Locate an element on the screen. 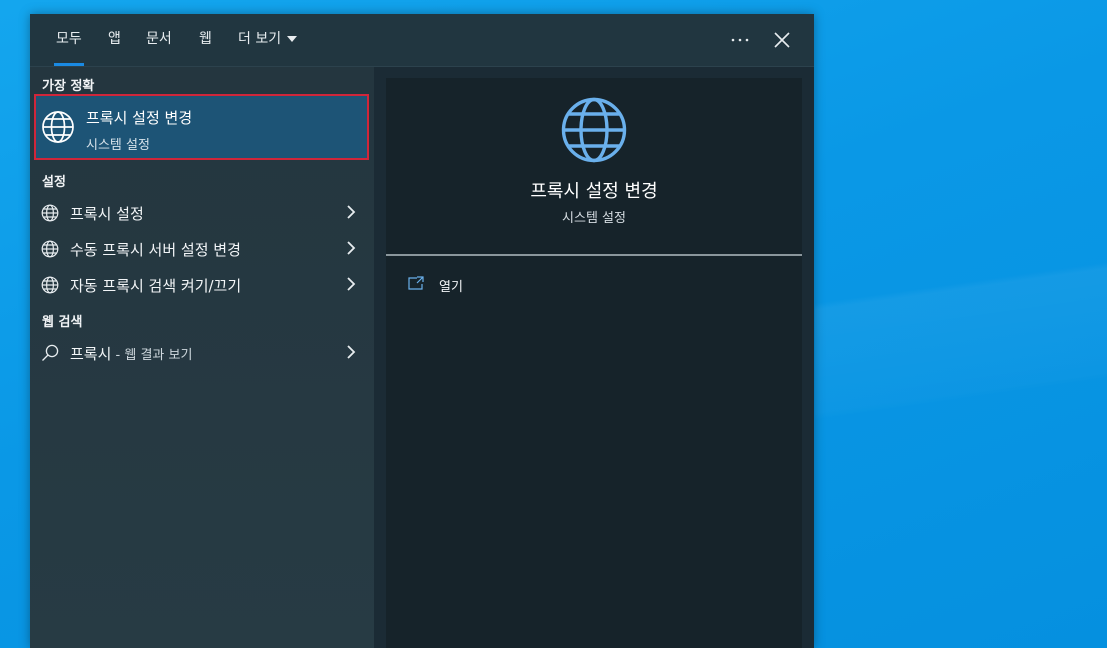 This screenshot has width=1107, height=648. best-match-result: 프록시 설정 변경 시스템 설정 is located at coordinates (201, 127).